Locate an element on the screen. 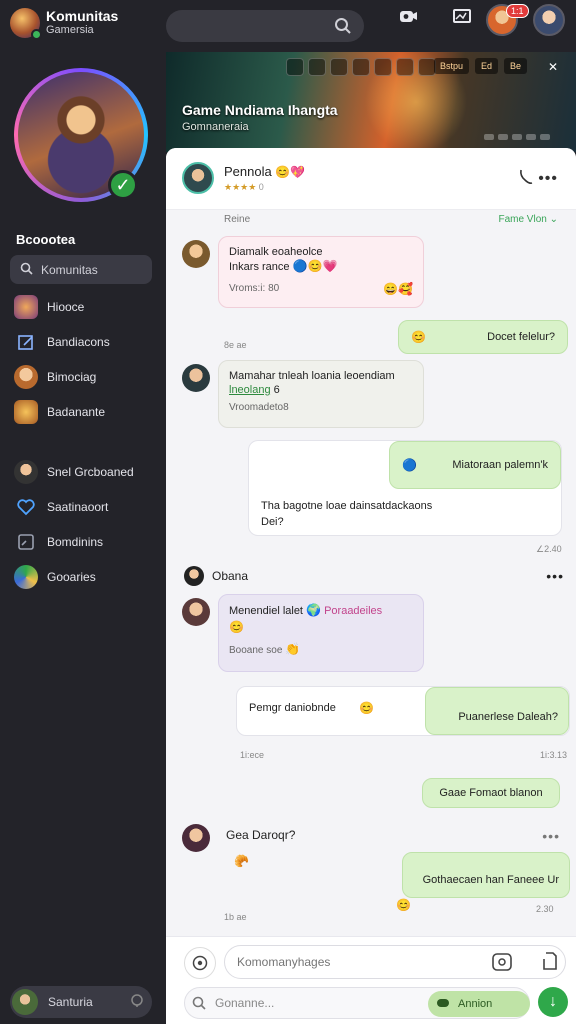 The height and width of the screenshot is (1024, 576). action-pill: Annion is located at coordinates (479, 1004).